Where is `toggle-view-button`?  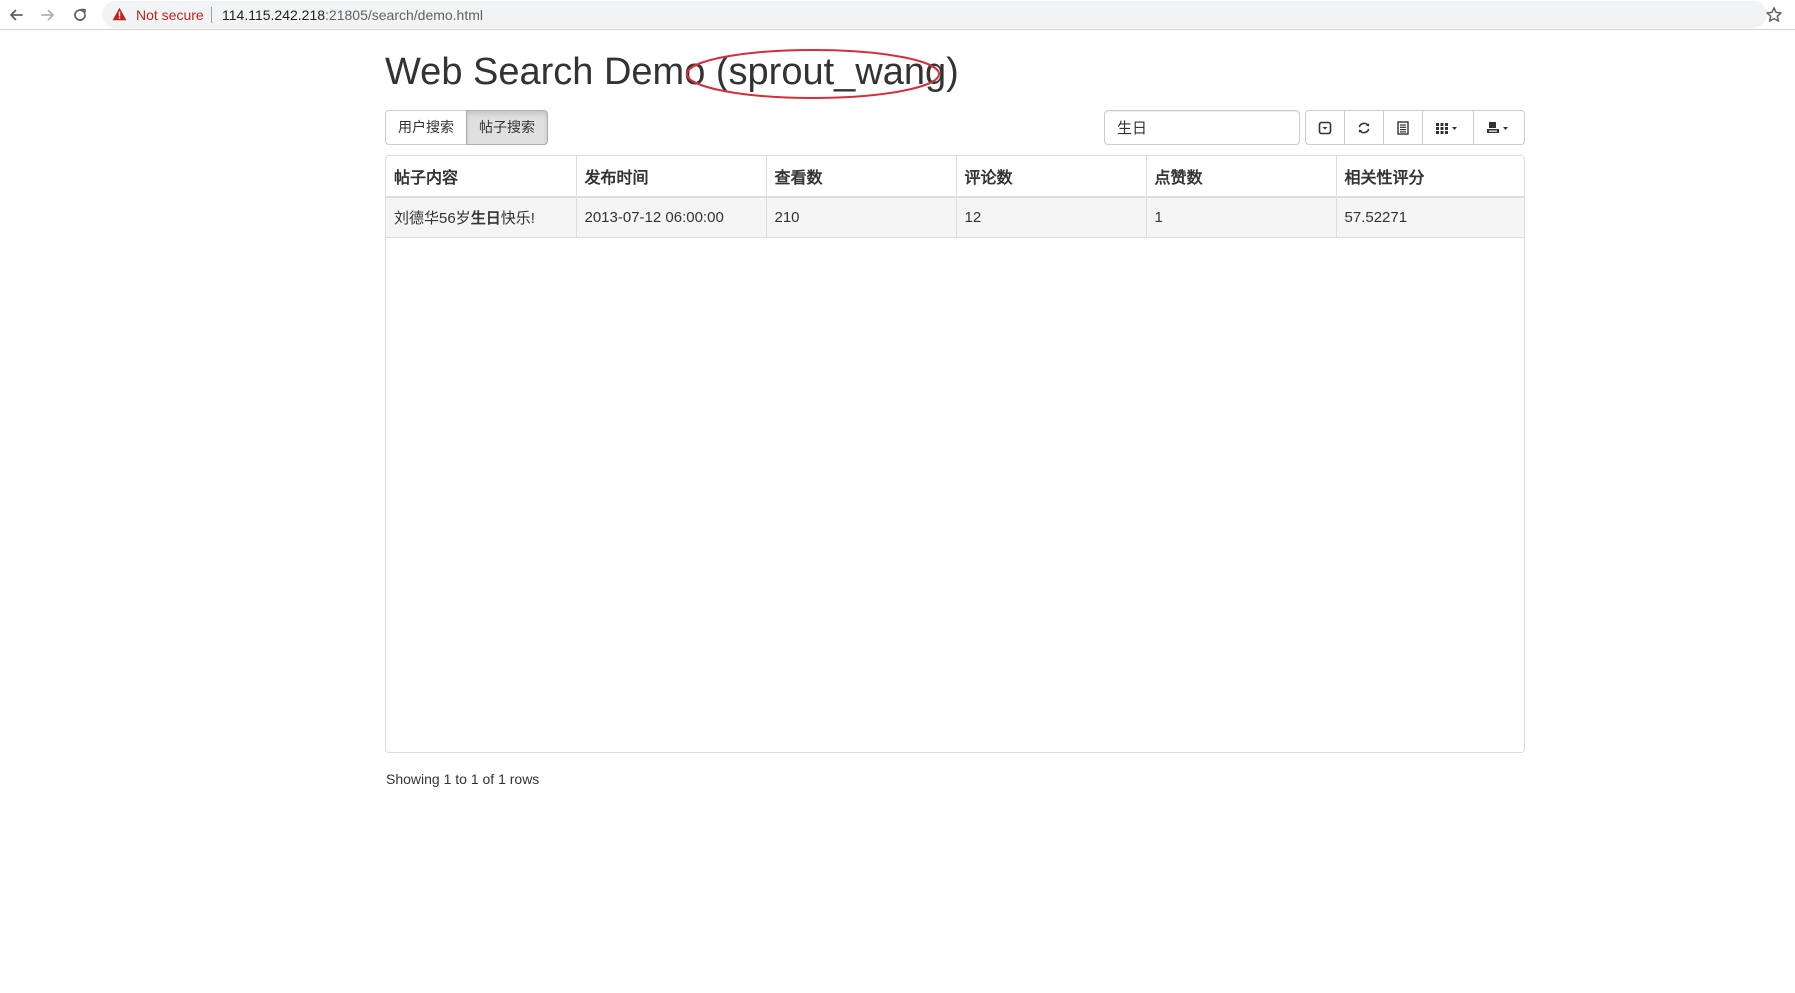
toggle-view-button is located at coordinates (1325, 127).